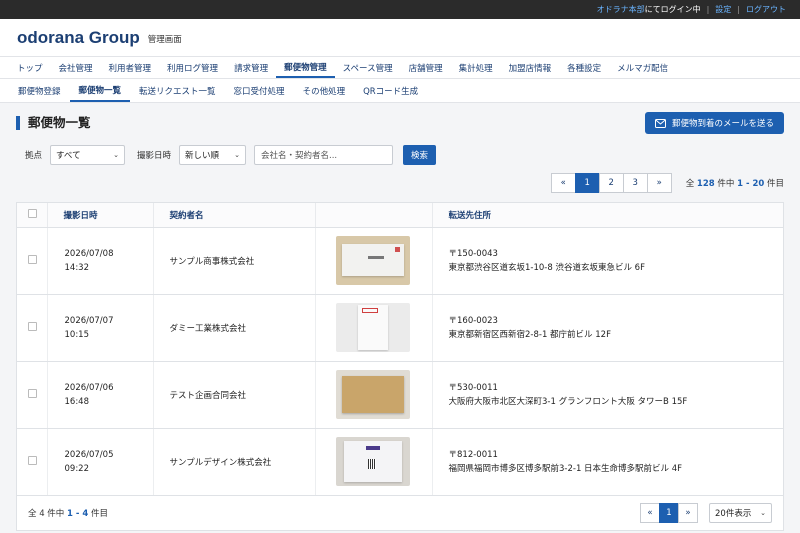  Describe the element at coordinates (77, 401) in the screenshot. I see `shot-time: 16:48` at that location.